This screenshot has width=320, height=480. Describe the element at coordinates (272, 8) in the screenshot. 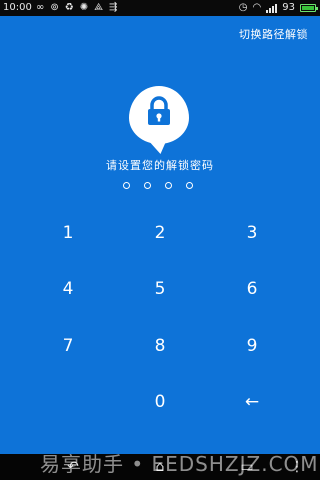

I see `signal-icon` at that location.